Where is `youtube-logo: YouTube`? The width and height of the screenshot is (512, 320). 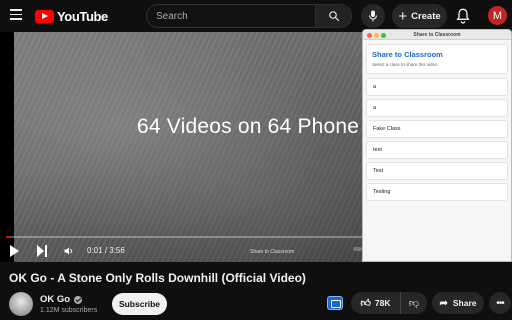 youtube-logo: YouTube is located at coordinates (71, 16).